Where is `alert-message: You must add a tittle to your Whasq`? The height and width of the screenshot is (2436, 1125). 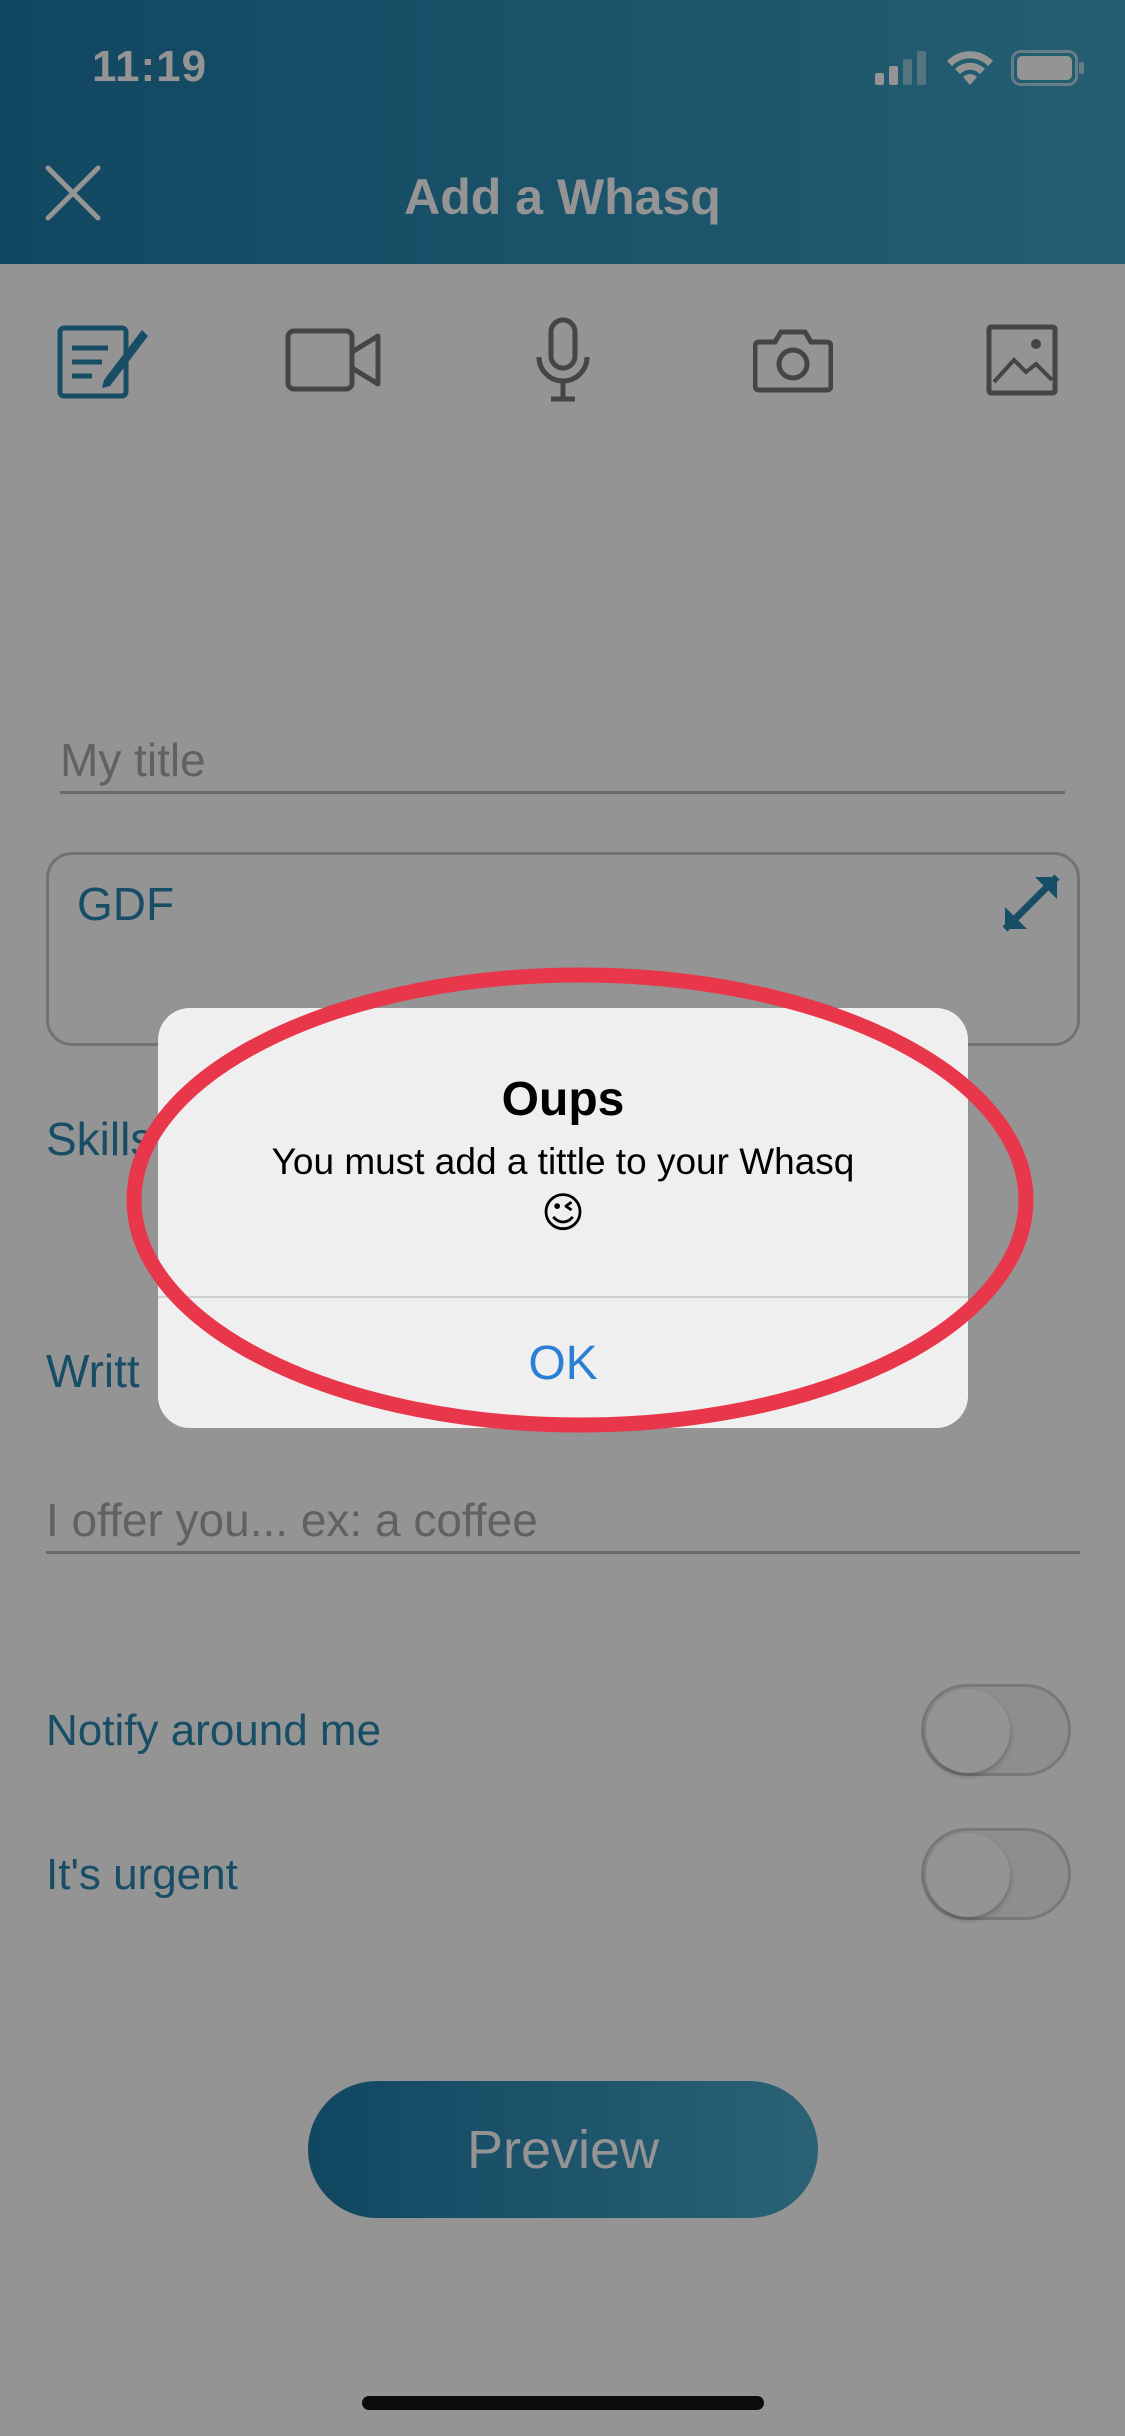 alert-message: You must add a tittle to your Whasq is located at coordinates (563, 1161).